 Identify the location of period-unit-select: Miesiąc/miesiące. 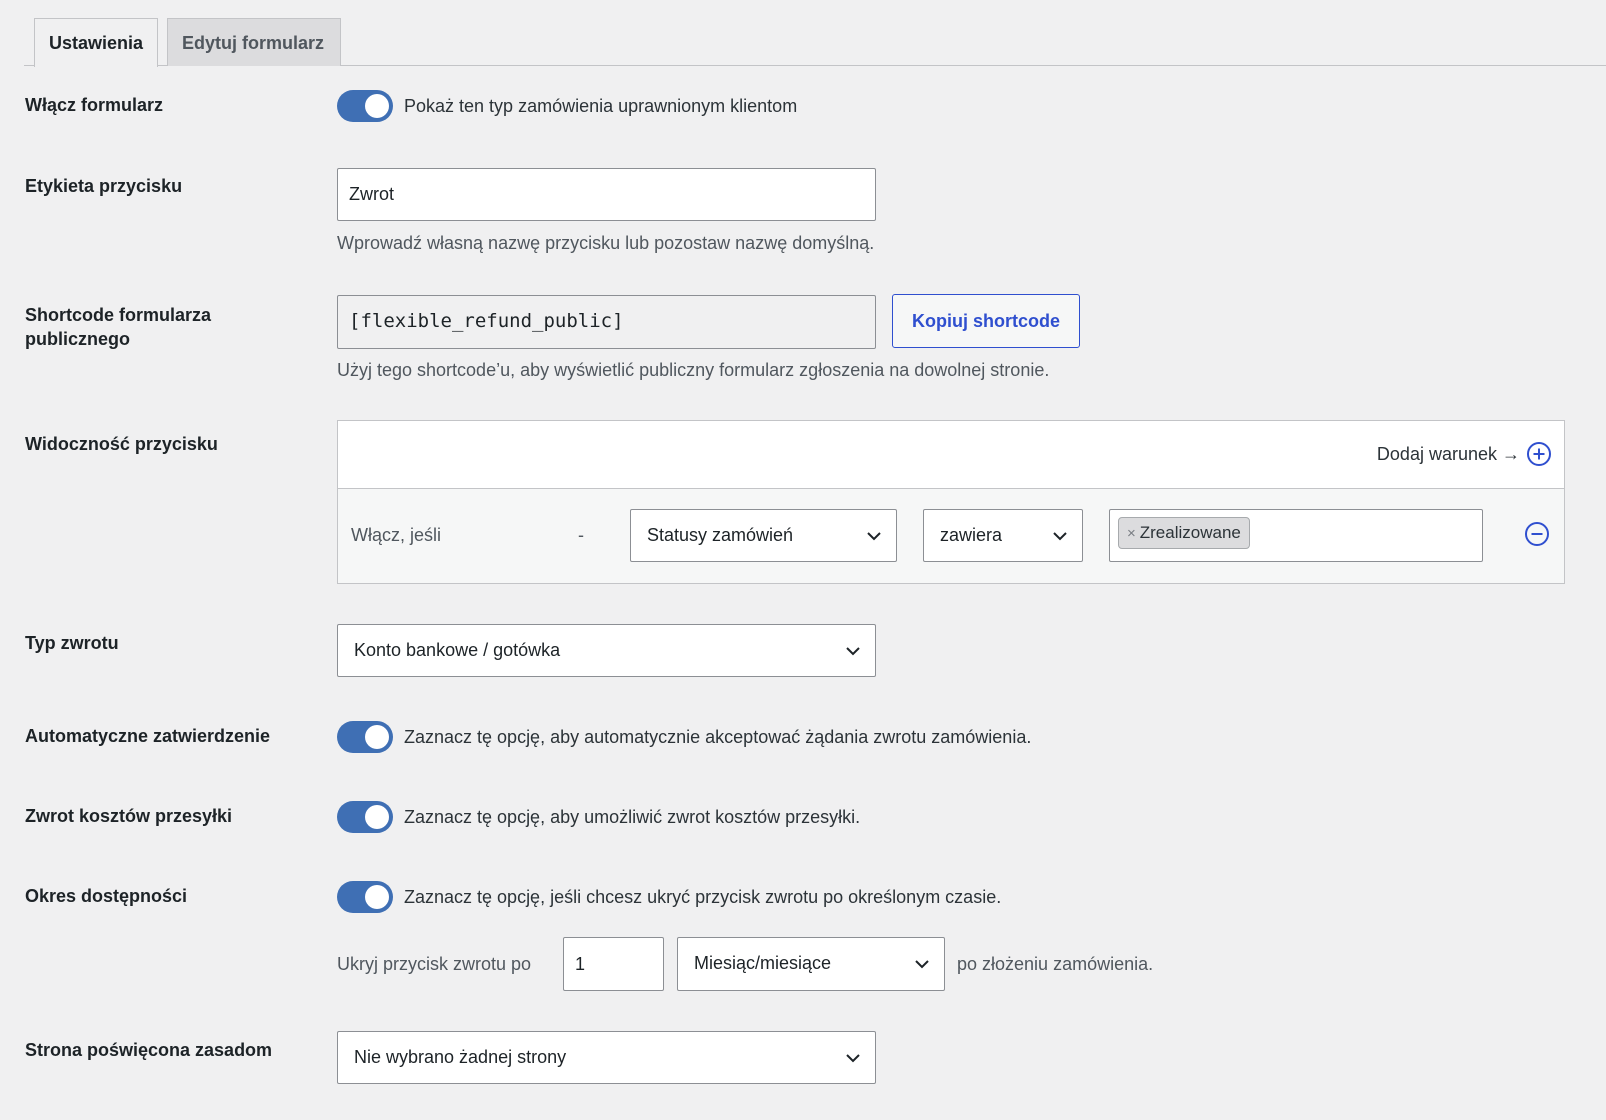
(811, 964).